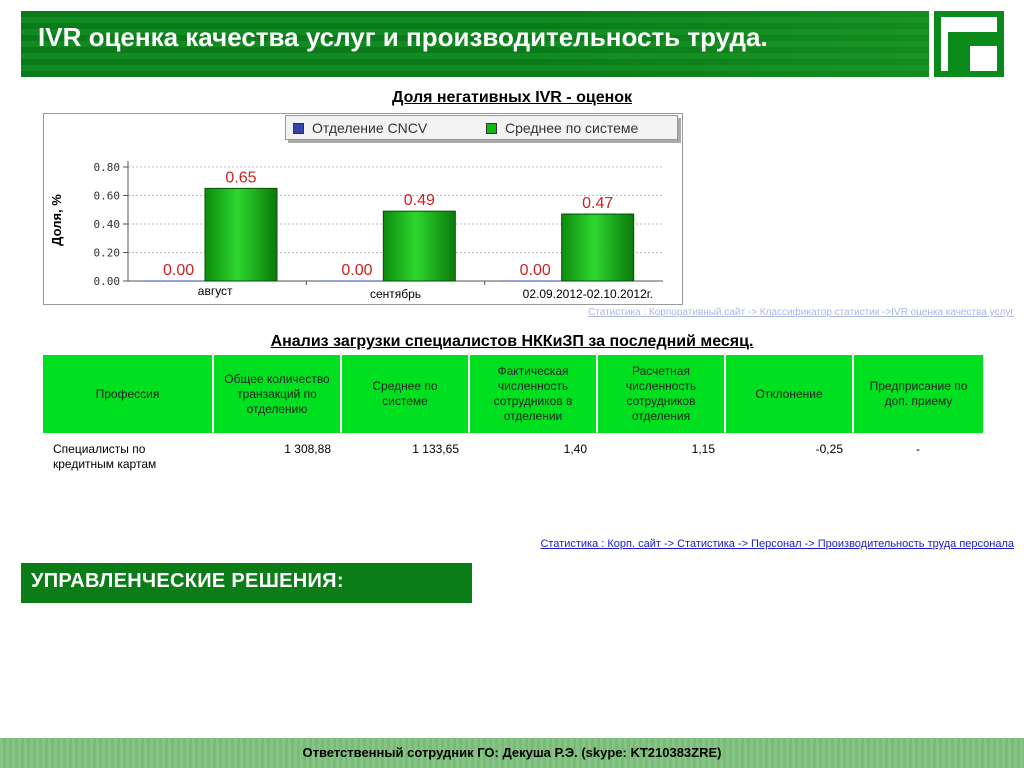 The width and height of the screenshot is (1024, 768). What do you see at coordinates (107, 281) in the screenshot?
I see `y-tick-label: 0.00` at bounding box center [107, 281].